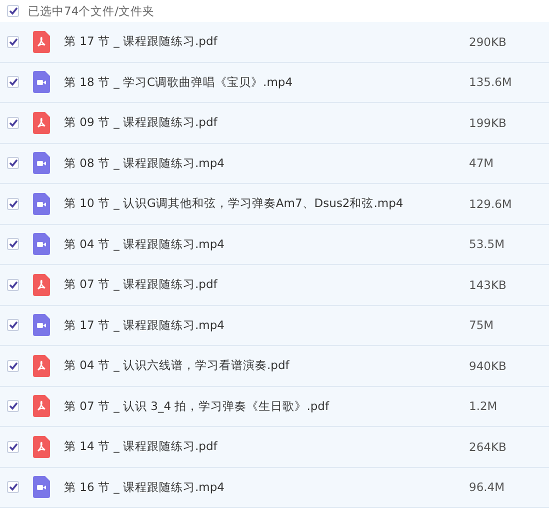 This screenshot has width=549, height=508. What do you see at coordinates (488, 285) in the screenshot?
I see `file-size: 143KB` at bounding box center [488, 285].